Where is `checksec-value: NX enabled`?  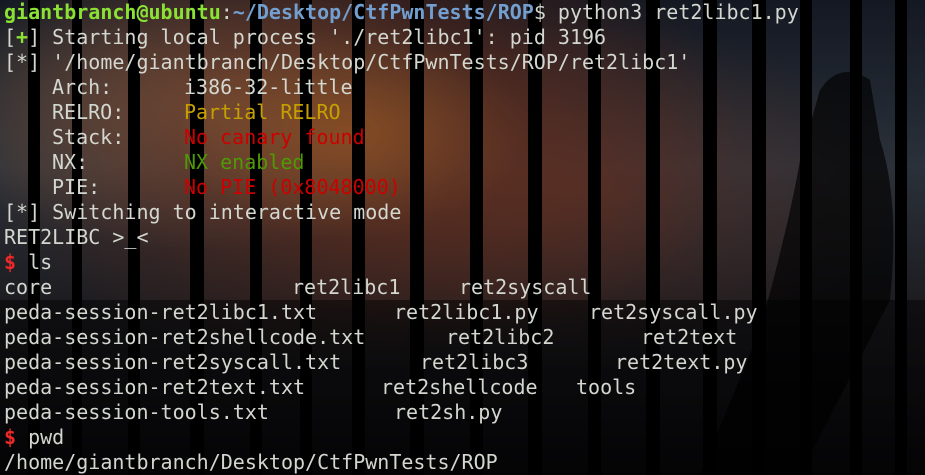
checksec-value: NX enabled is located at coordinates (244, 162).